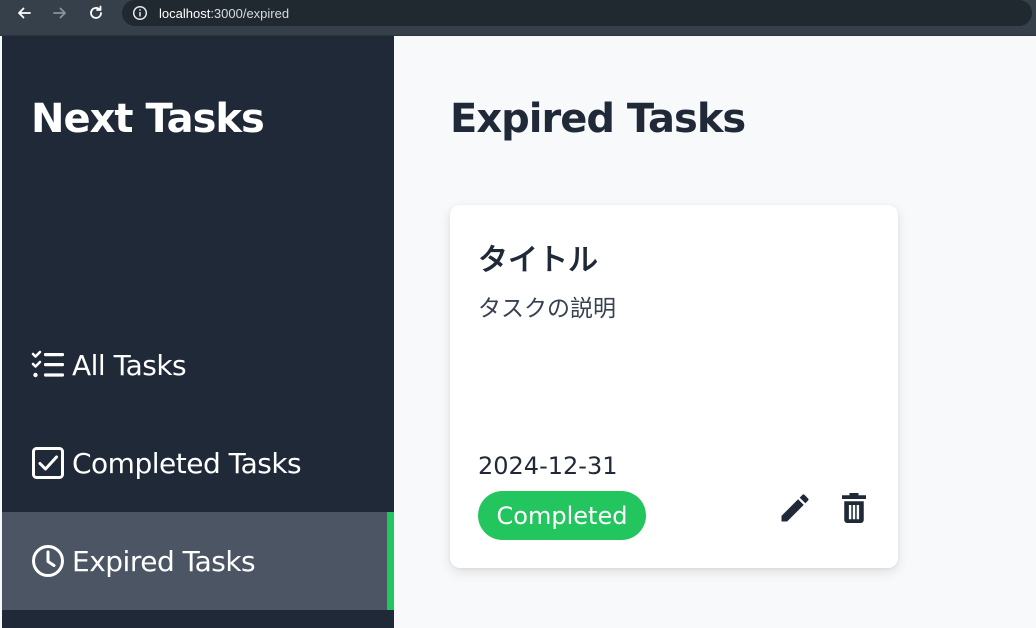  I want to click on clock-icon, so click(48, 561).